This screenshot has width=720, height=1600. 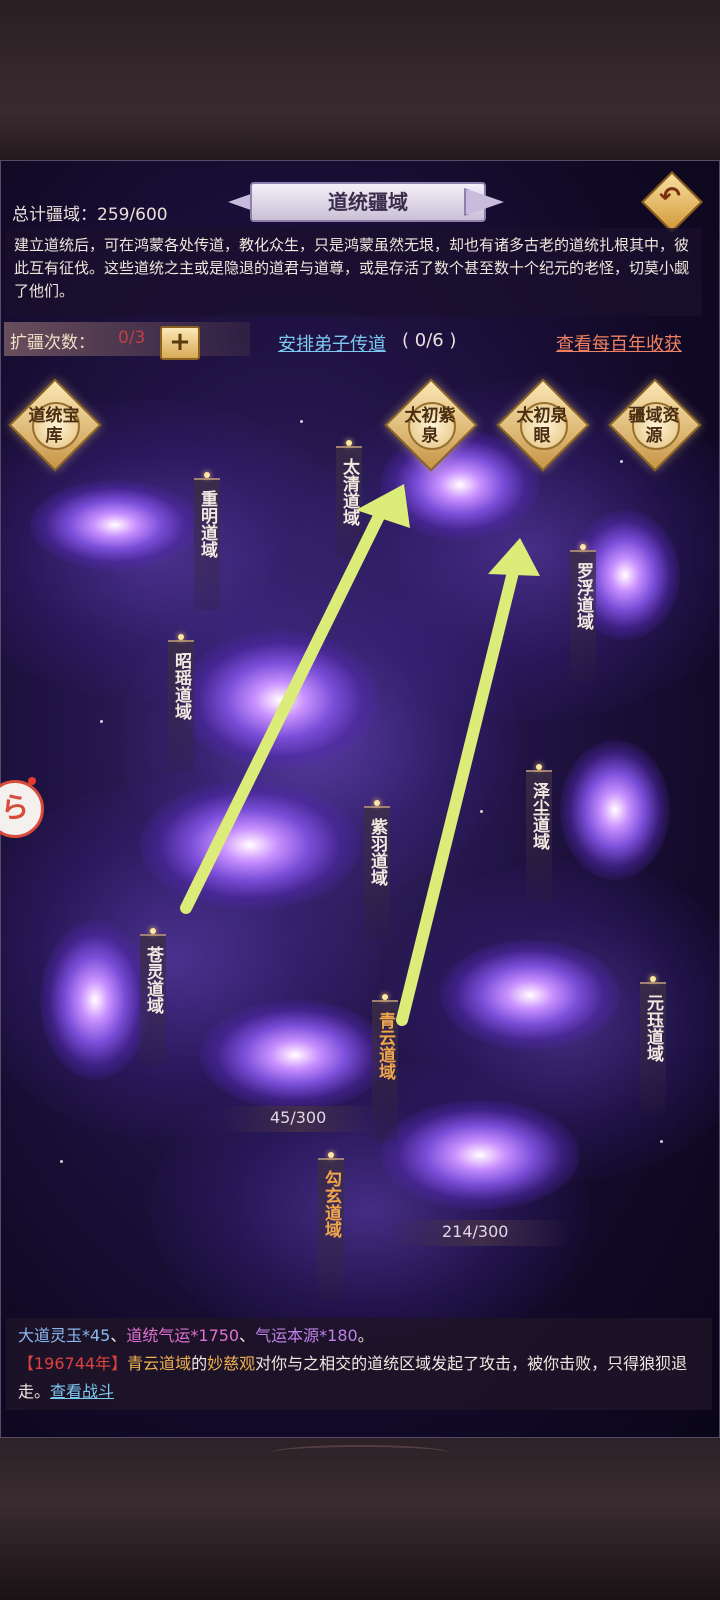 I want to click on assign-disciple-link: 安排弟子传道, so click(x=332, y=343).